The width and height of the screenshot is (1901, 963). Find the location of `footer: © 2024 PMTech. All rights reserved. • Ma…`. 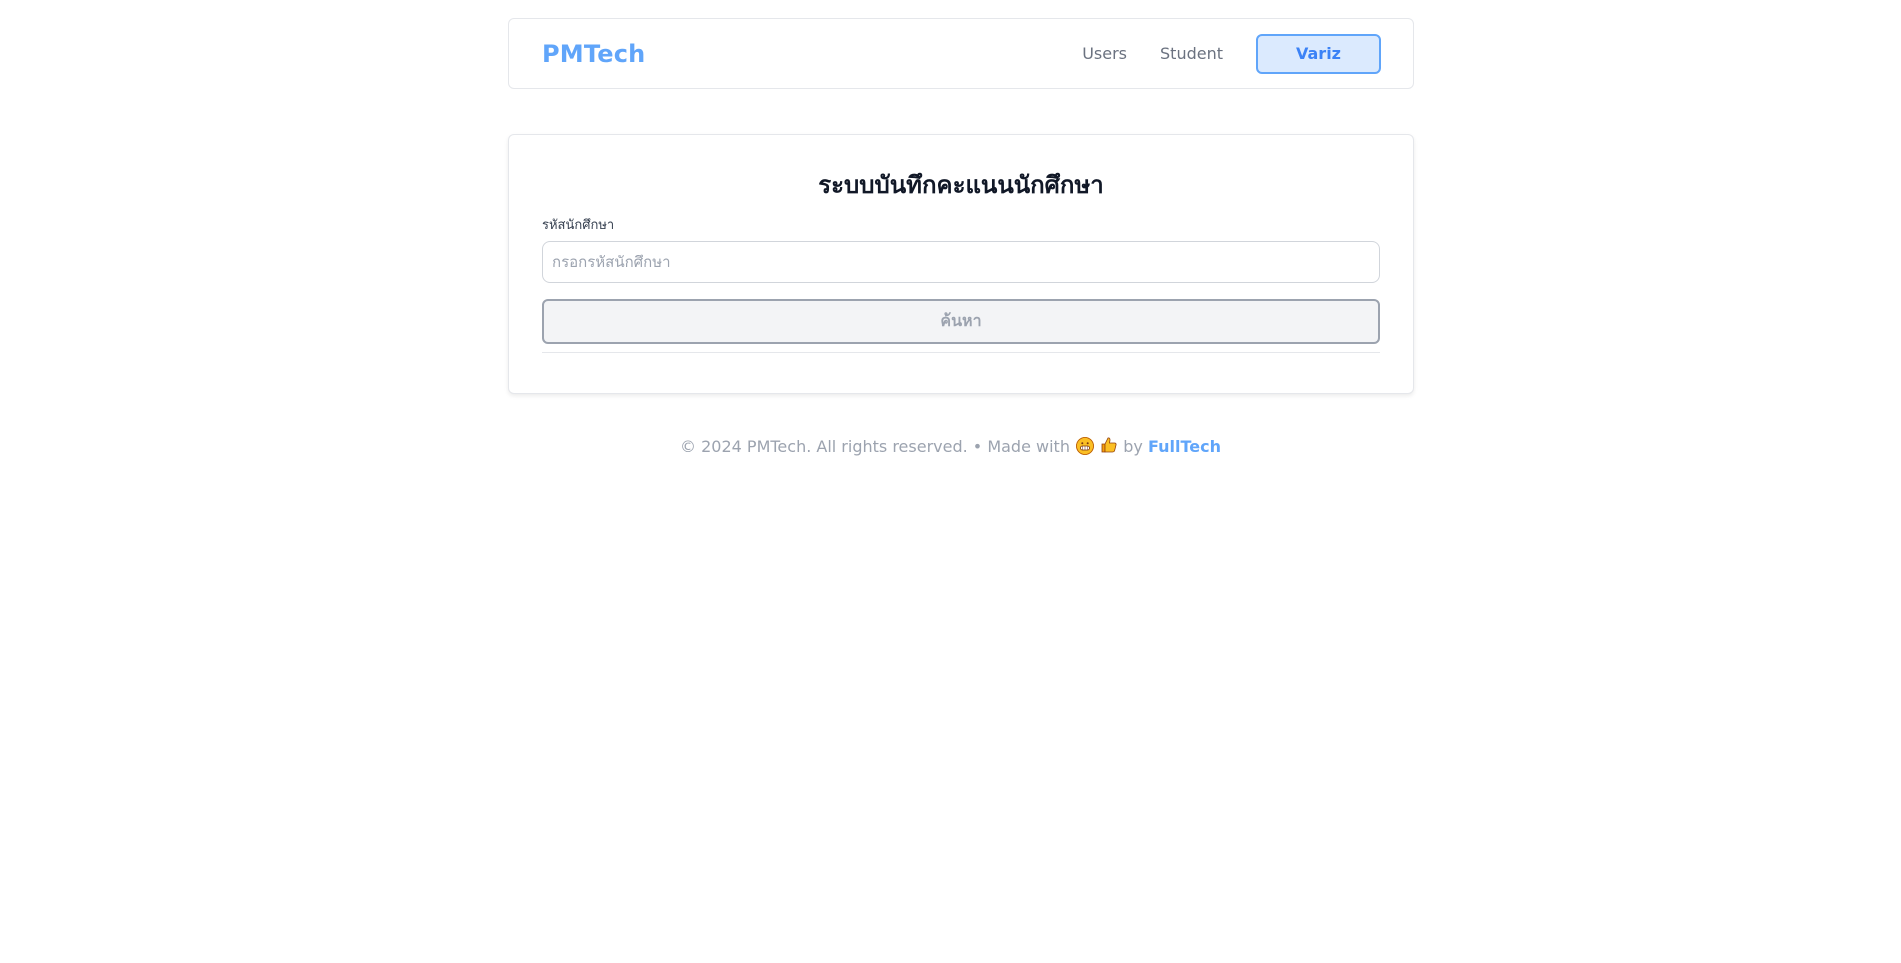

footer: © 2024 PMTech. All rights reserved. • Ma… is located at coordinates (950, 447).